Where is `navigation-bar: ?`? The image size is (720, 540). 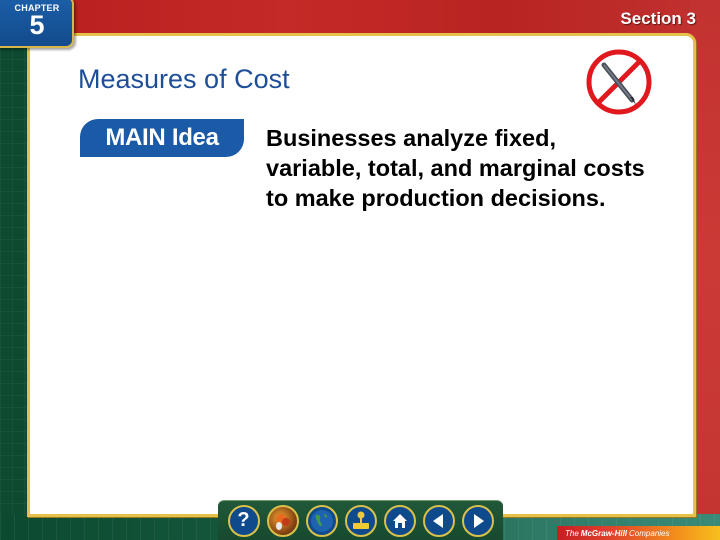
navigation-bar: ? is located at coordinates (360, 520).